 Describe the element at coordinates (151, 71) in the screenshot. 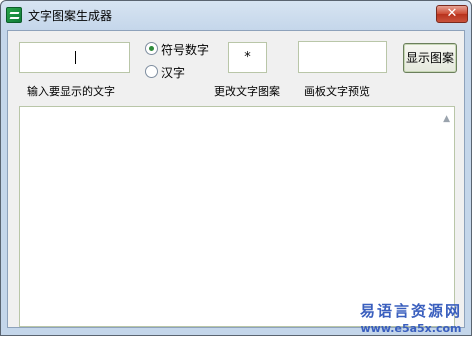

I see `radio-chinese` at that location.